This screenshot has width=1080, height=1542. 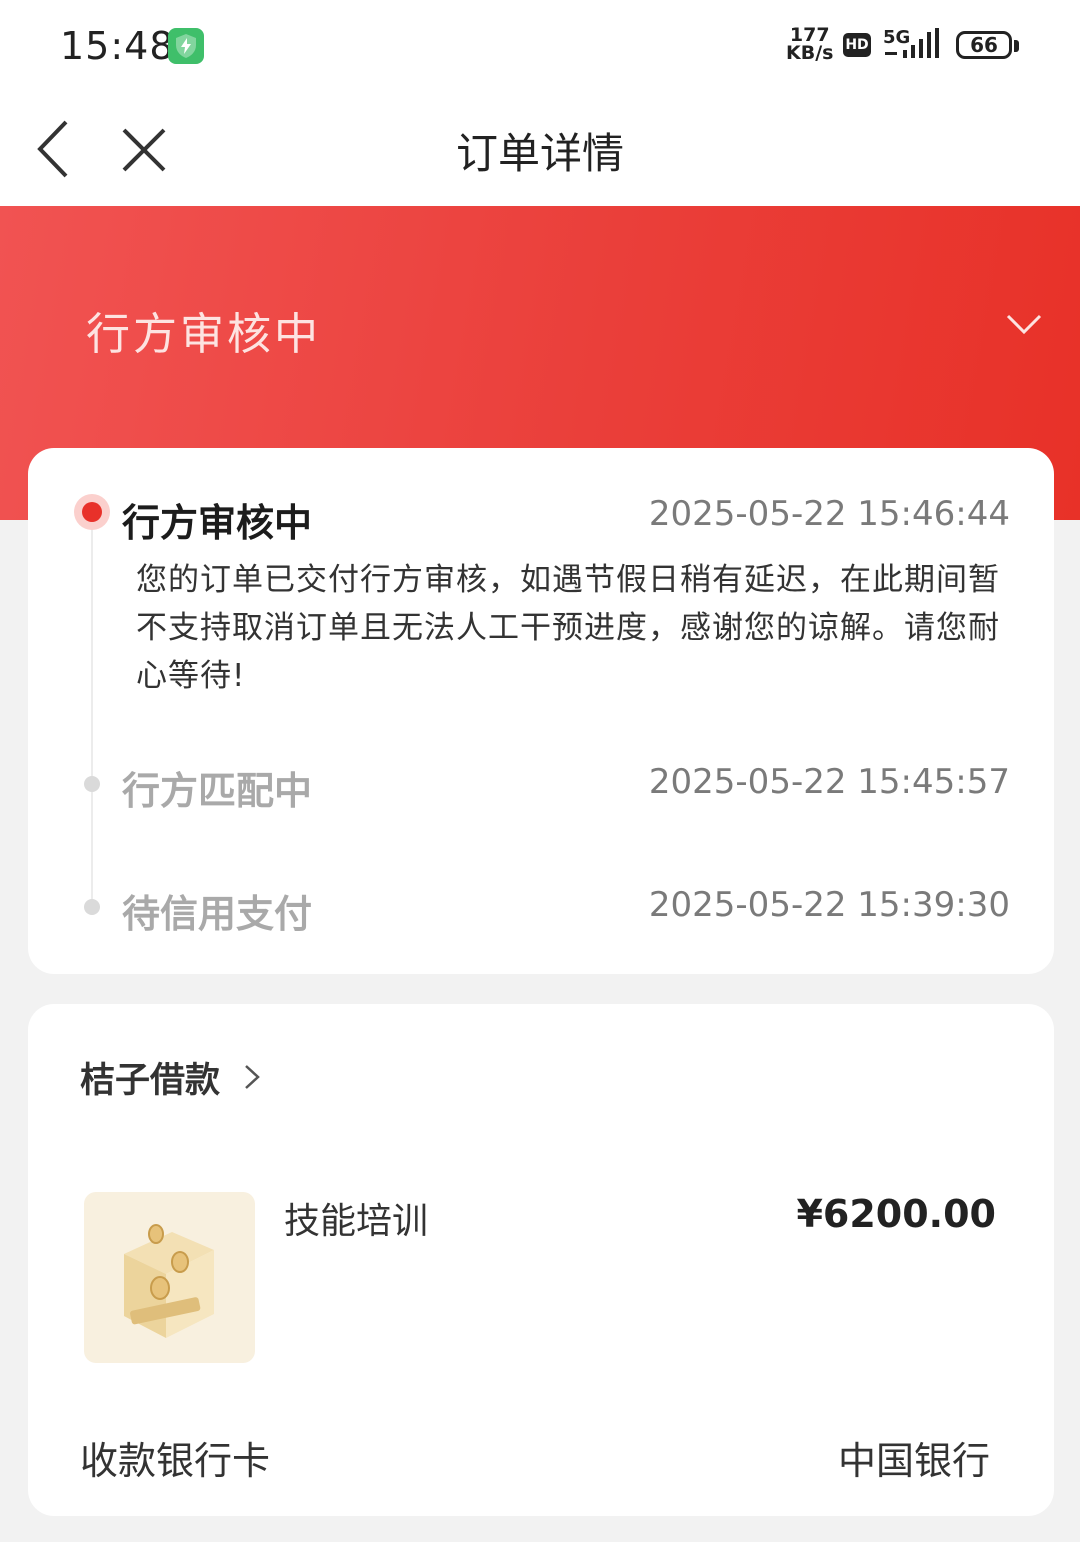 I want to click on coin-box-icon, so click(x=169, y=1281).